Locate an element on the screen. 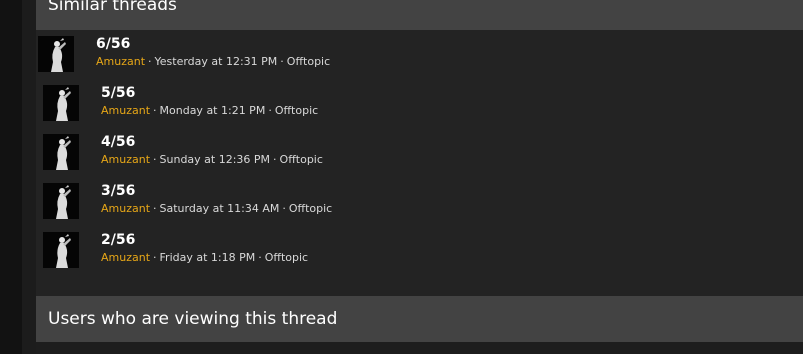 The width and height of the screenshot is (803, 354). thread-title: 6/56 is located at coordinates (213, 44).